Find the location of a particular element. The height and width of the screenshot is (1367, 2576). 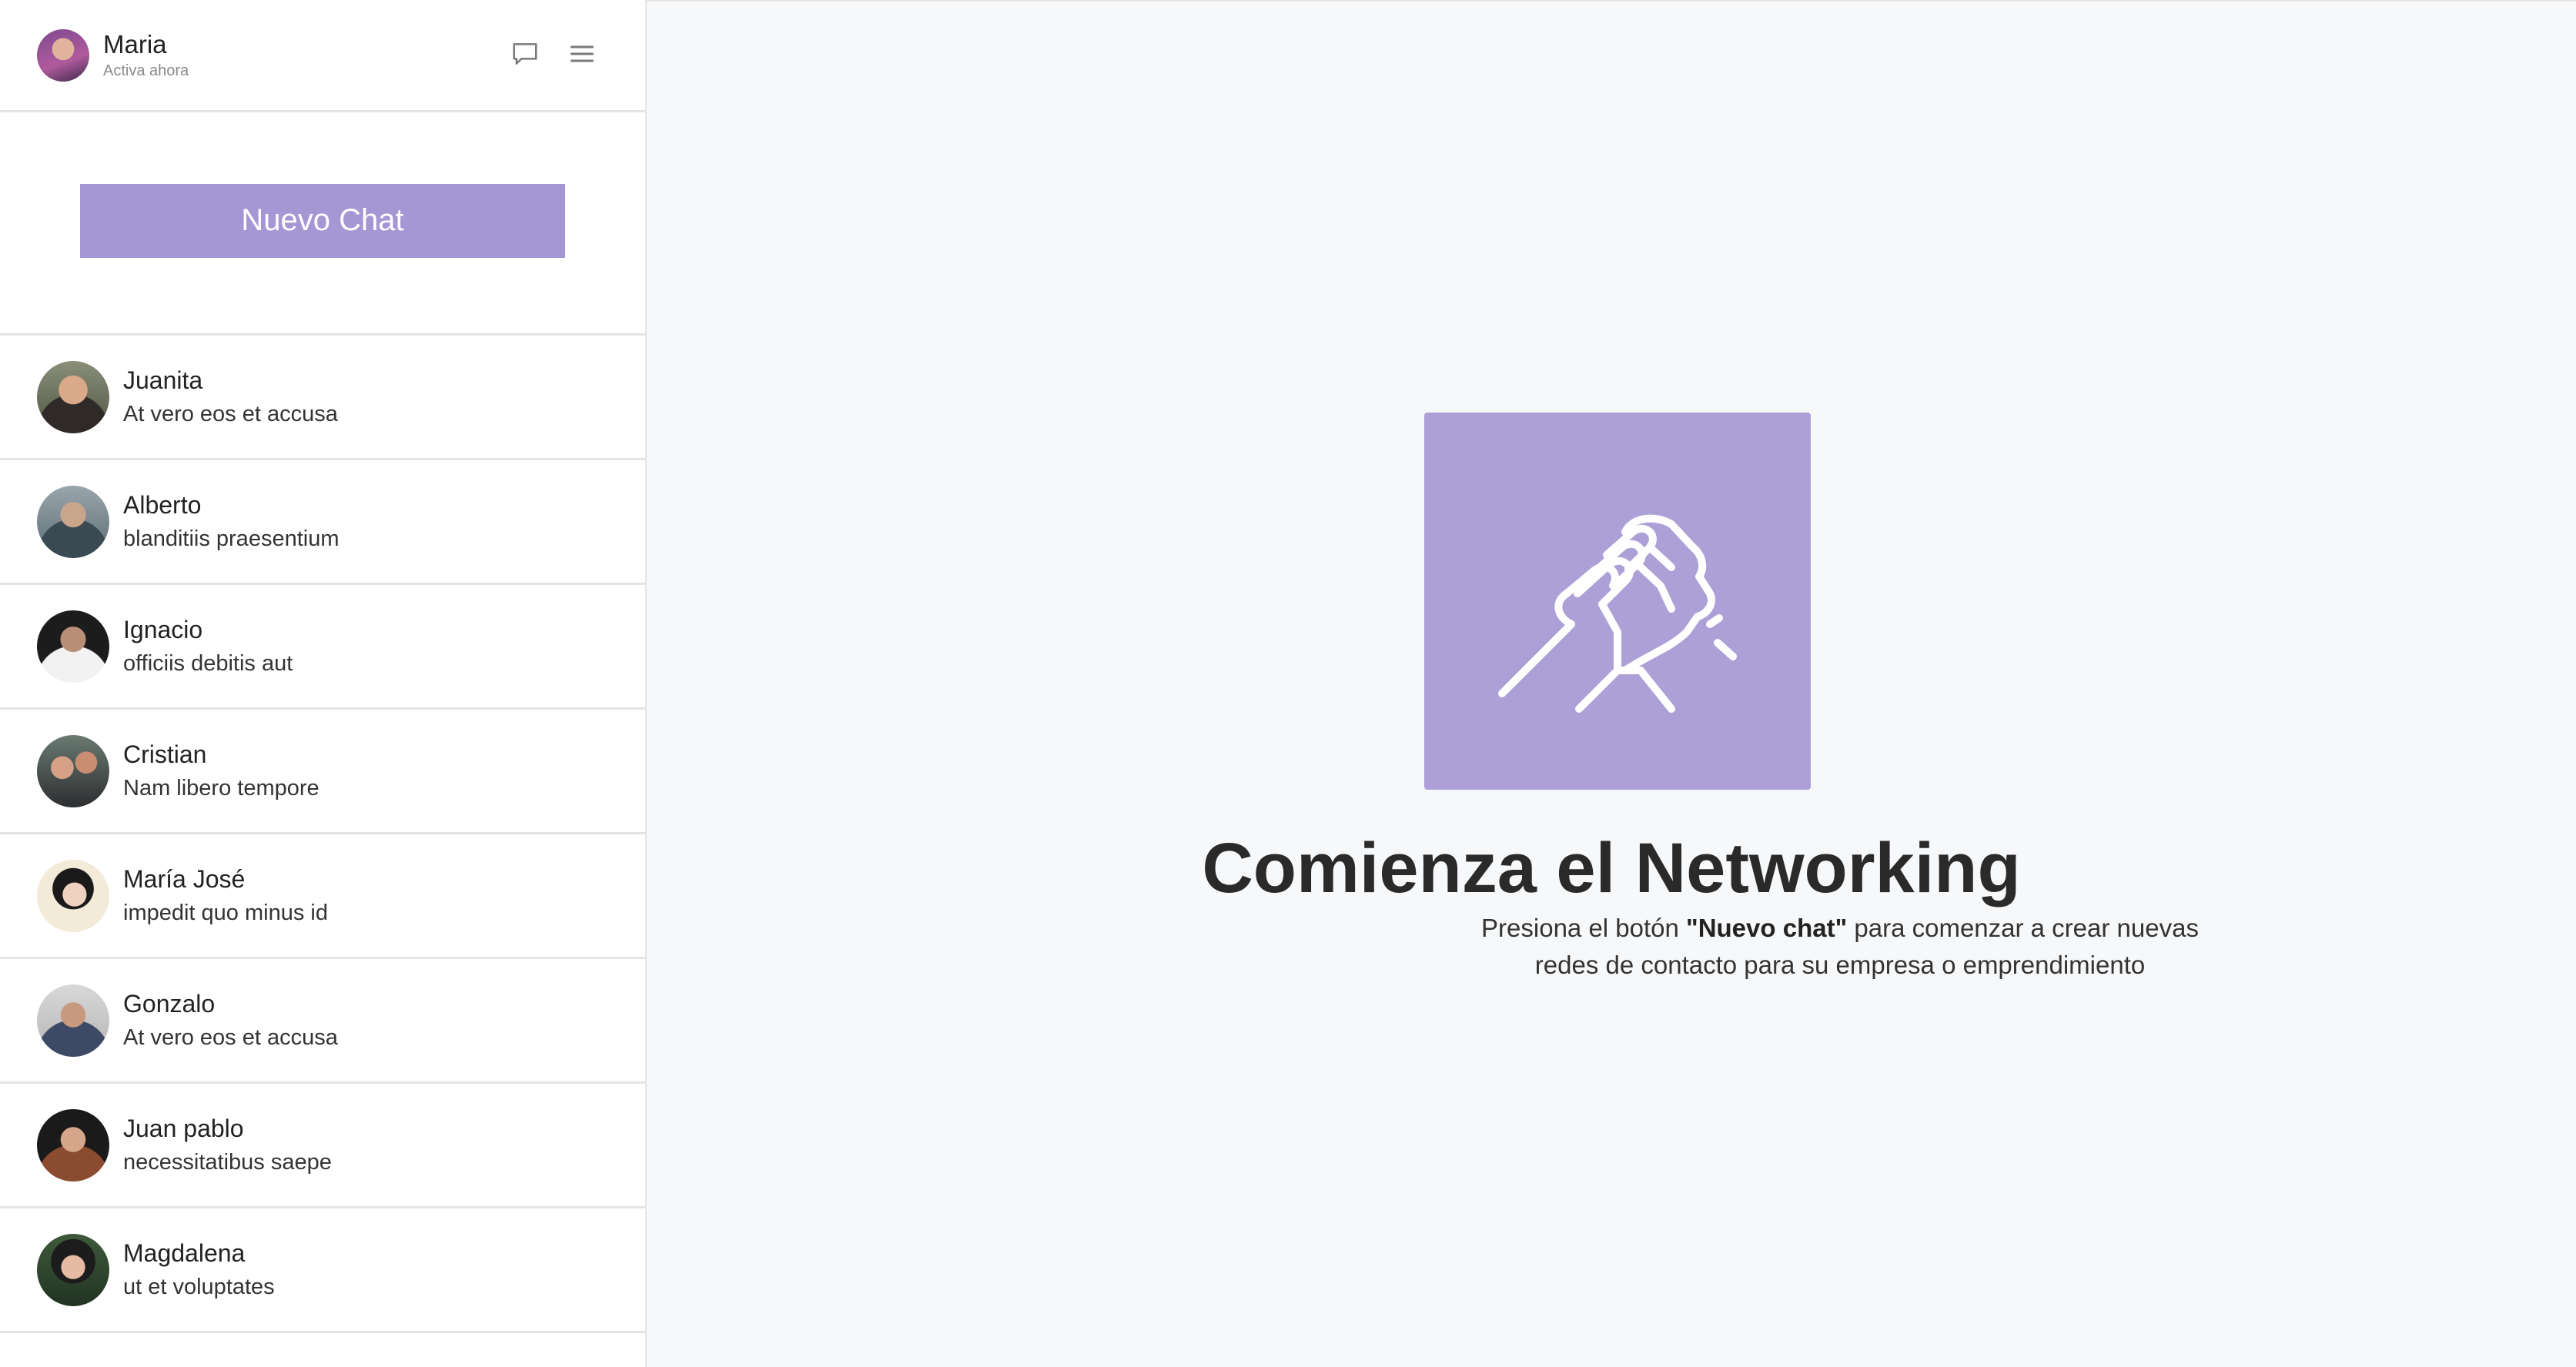

chat-text: Cristian Nam libero tempore is located at coordinates (221, 771).